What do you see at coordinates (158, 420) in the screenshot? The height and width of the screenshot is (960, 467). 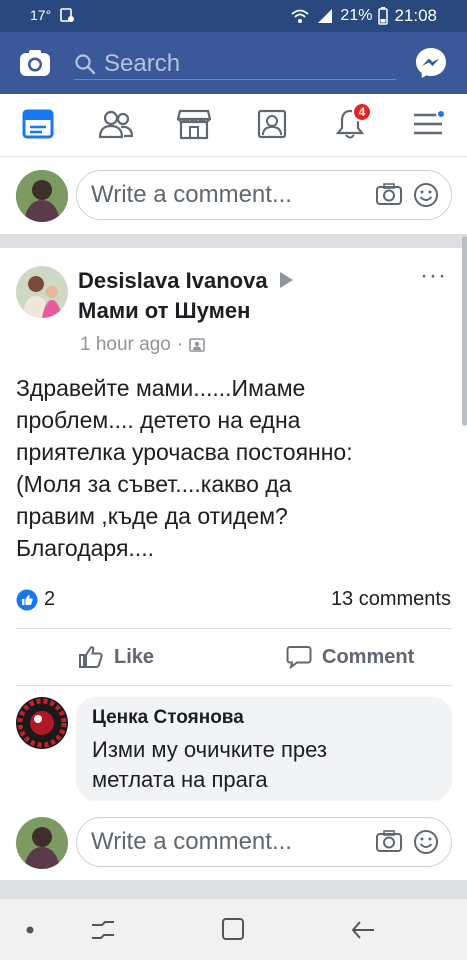 I see `post-text-line: проблем.... детето на една` at bounding box center [158, 420].